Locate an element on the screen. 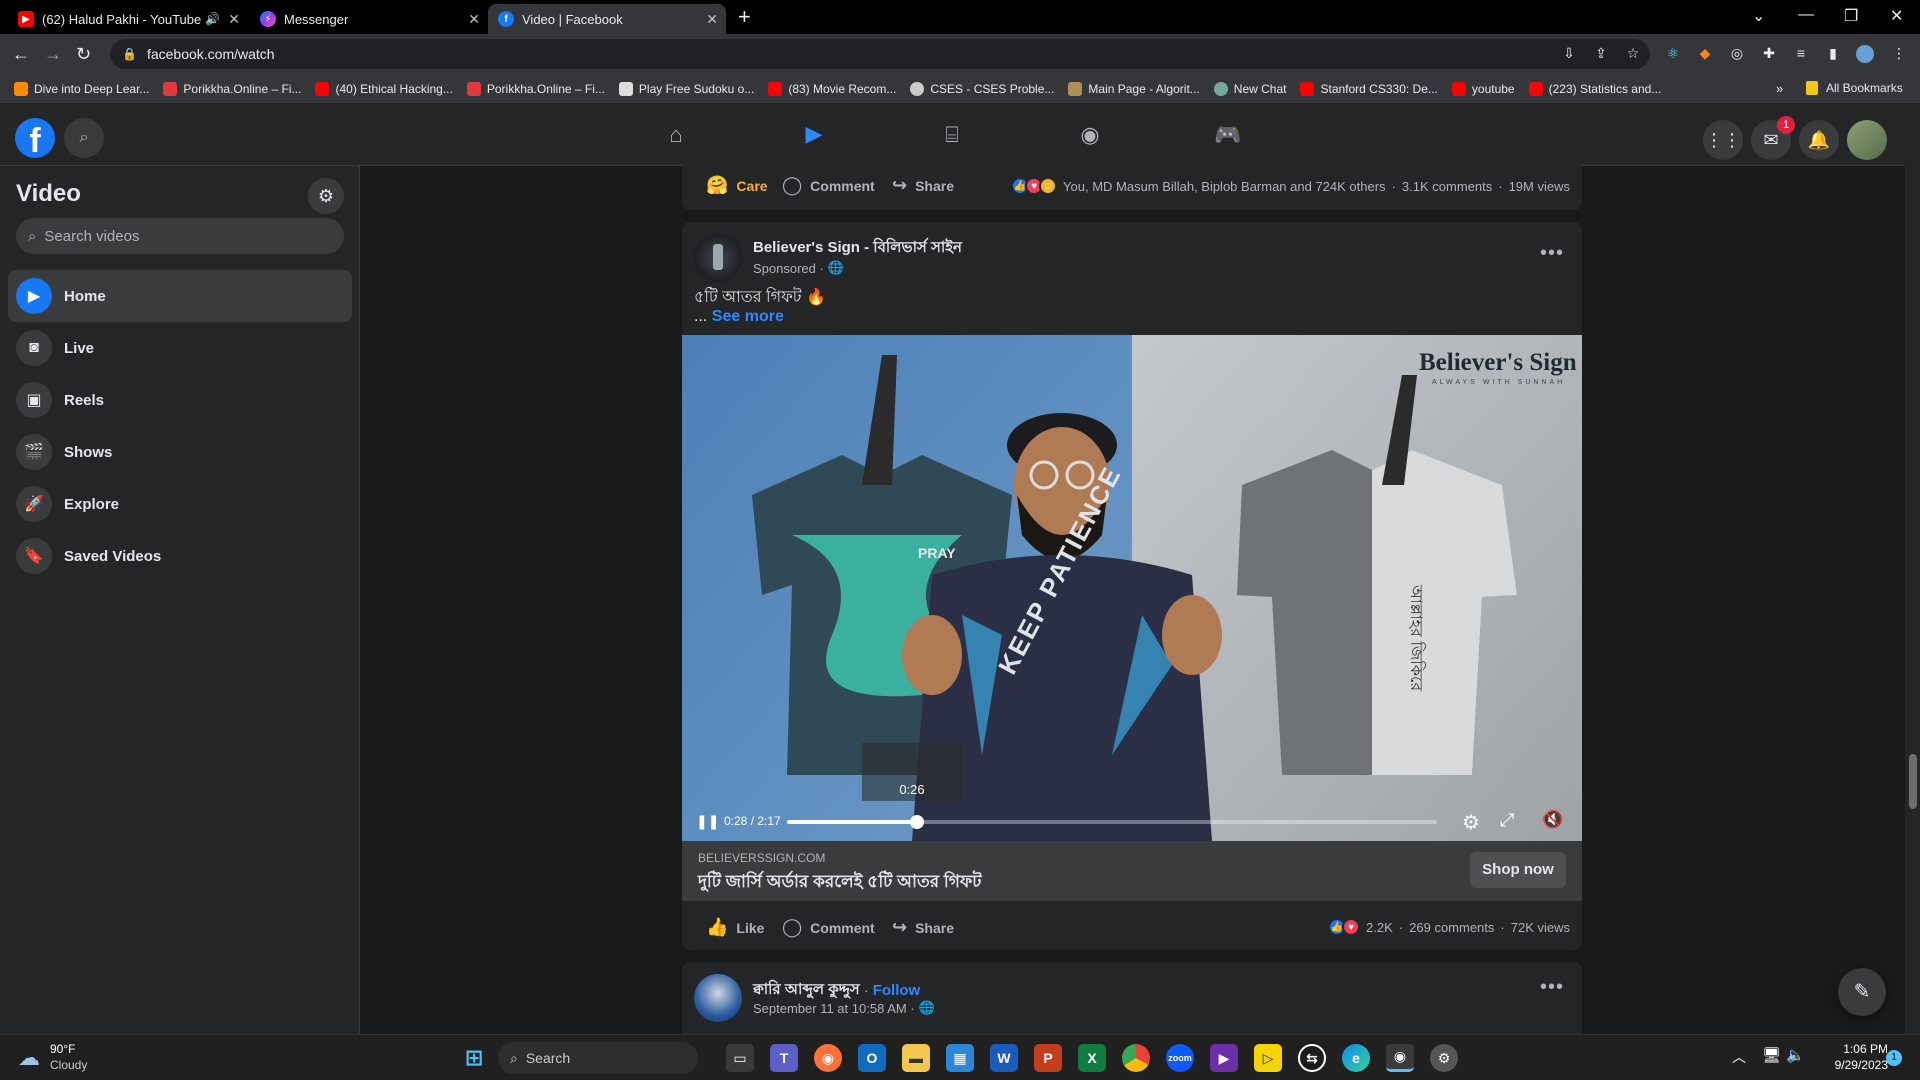 Image resolution: width=1920 pixels, height=1080 pixels. menu-kebab-icon: ⋮ is located at coordinates (1899, 54).